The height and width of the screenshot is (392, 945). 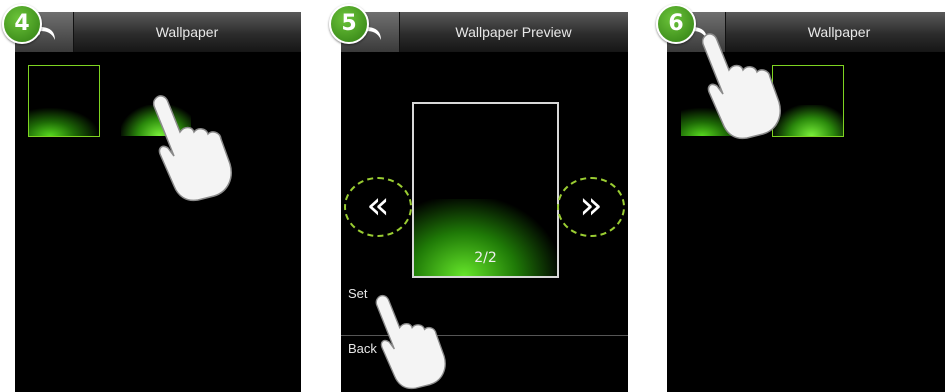 I want to click on title-bar: Wallpaper Preview, so click(x=484, y=32).